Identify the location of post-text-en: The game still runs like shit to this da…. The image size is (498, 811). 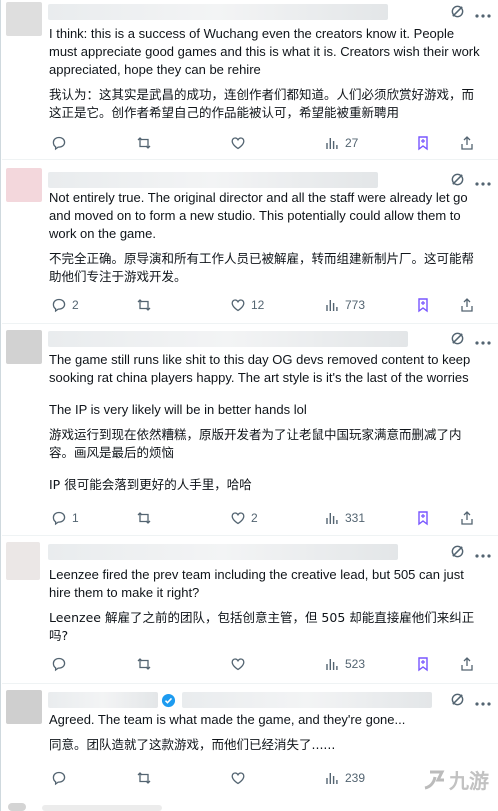
(260, 368).